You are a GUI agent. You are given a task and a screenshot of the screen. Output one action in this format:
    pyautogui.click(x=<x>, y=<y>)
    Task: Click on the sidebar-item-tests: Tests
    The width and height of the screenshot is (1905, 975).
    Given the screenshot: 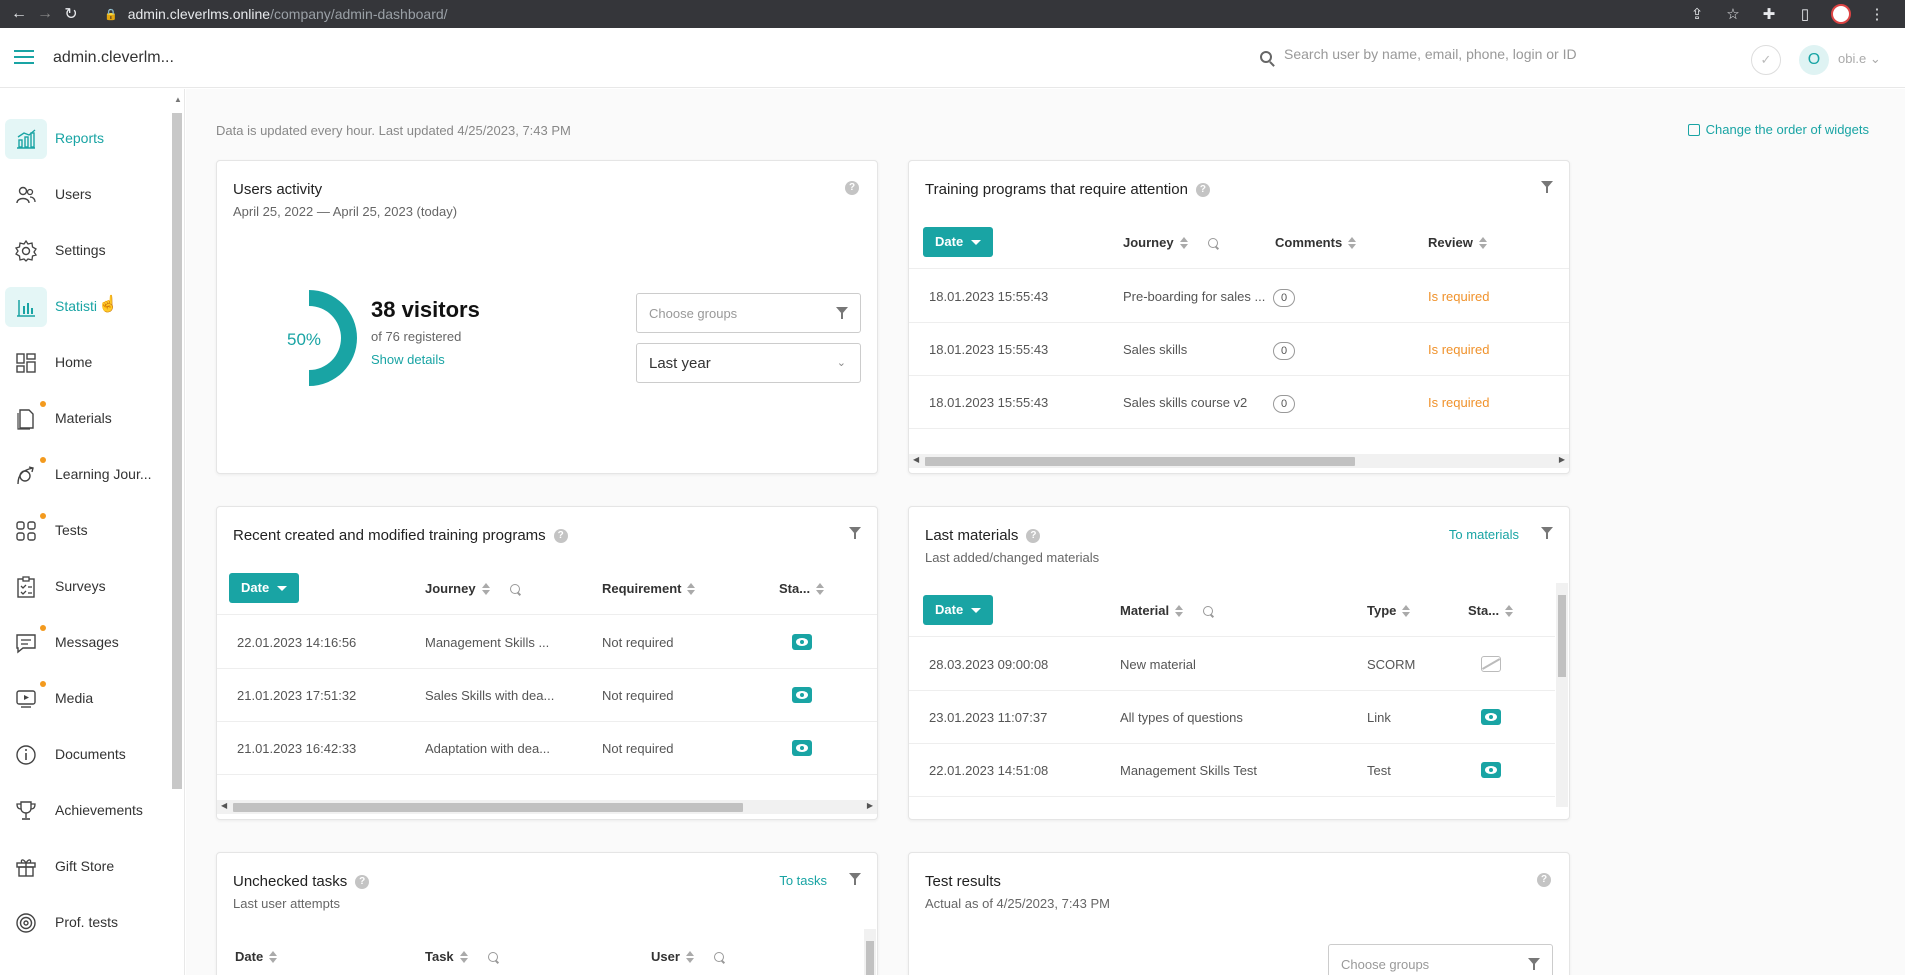 What is the action you would take?
    pyautogui.click(x=85, y=531)
    